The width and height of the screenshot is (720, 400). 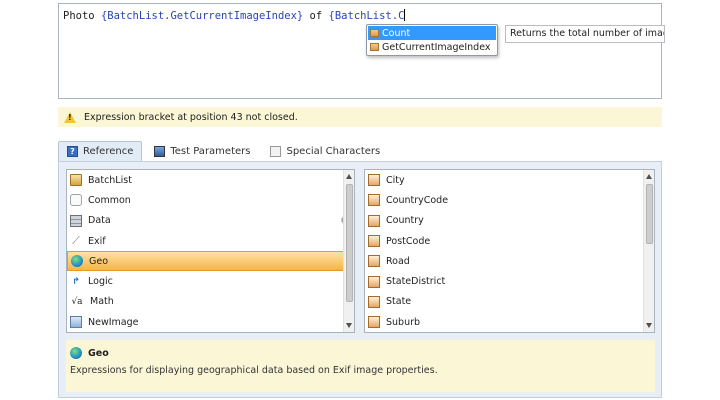 What do you see at coordinates (70, 117) in the screenshot?
I see `warning-icon` at bounding box center [70, 117].